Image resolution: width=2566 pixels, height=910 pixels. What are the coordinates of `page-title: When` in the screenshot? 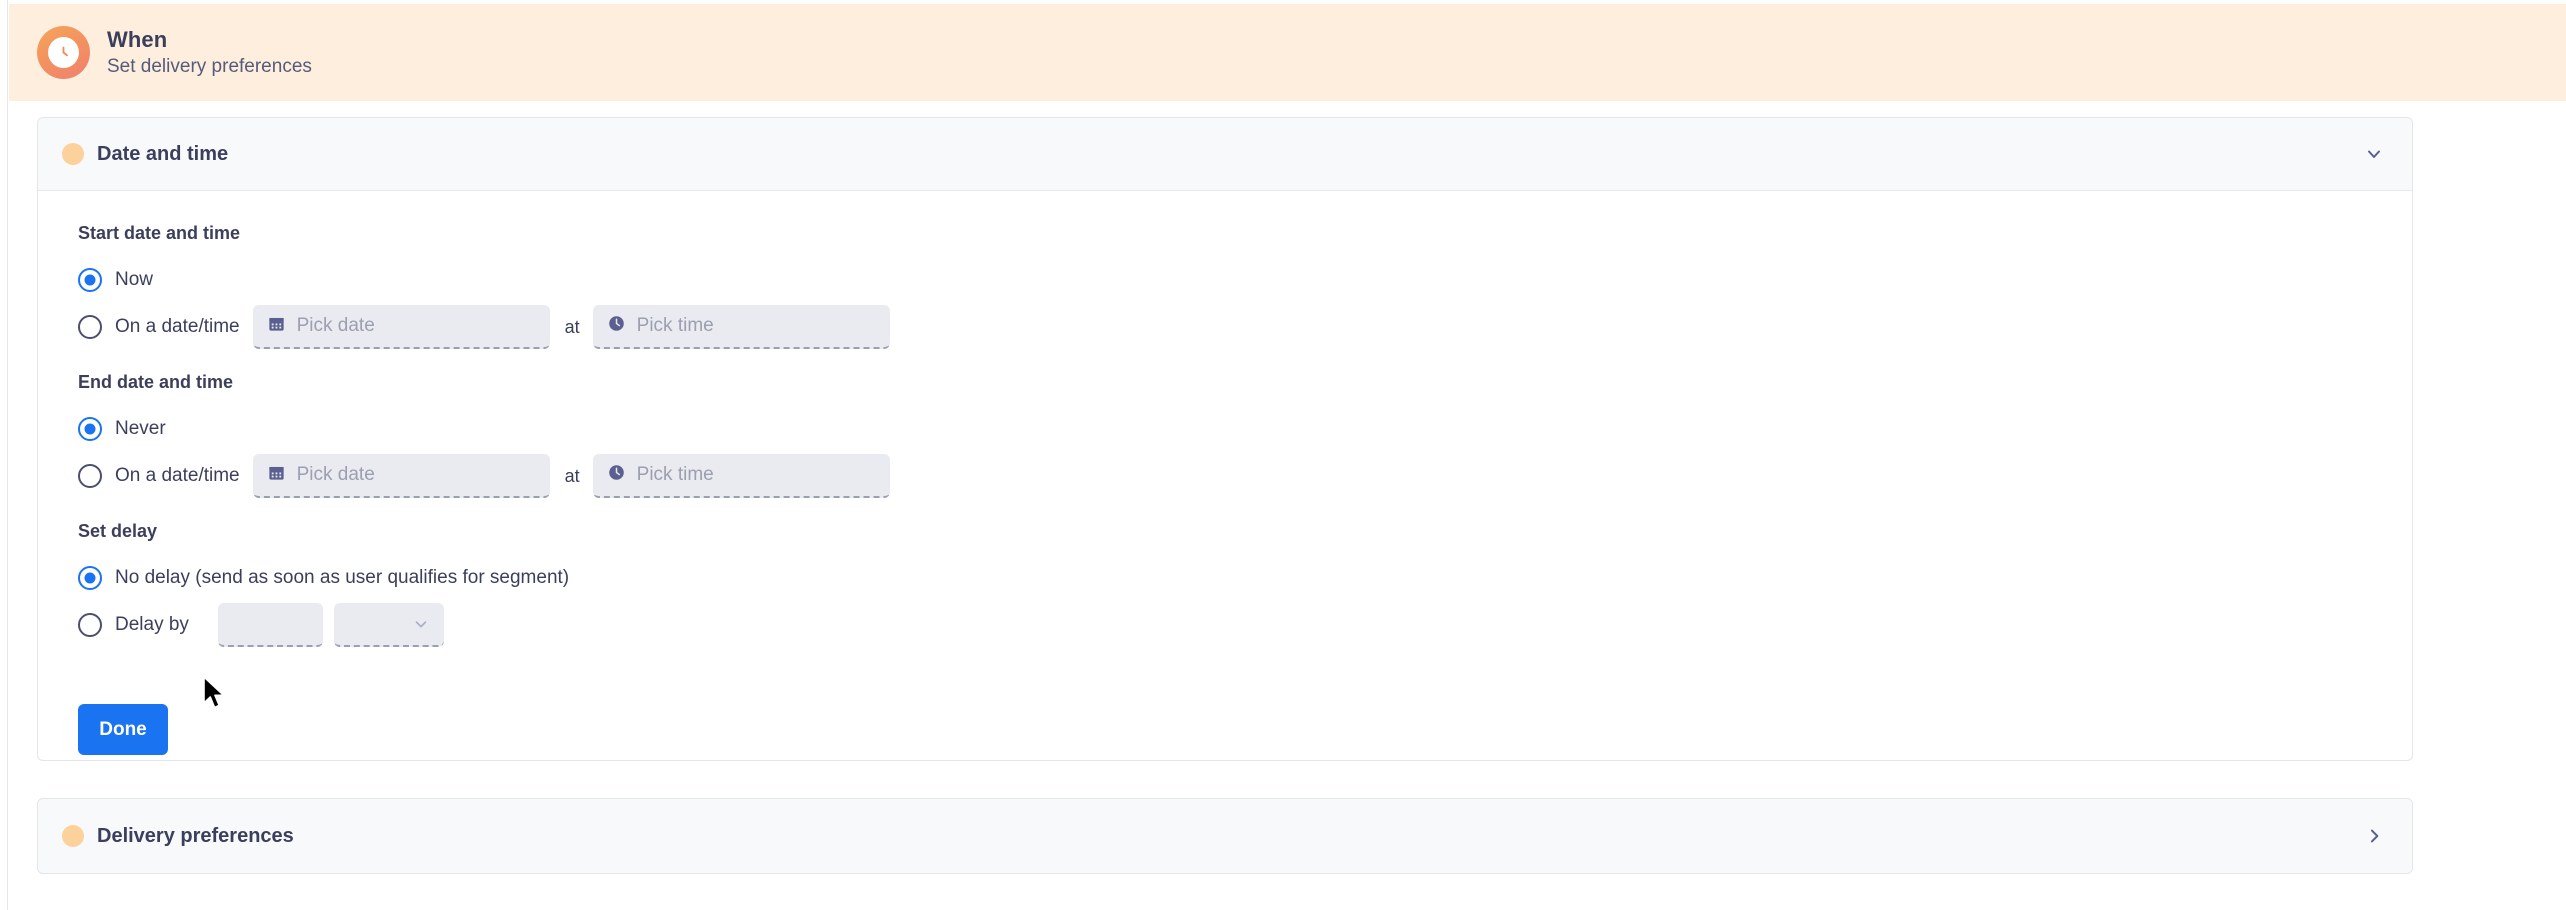 It's located at (137, 40).